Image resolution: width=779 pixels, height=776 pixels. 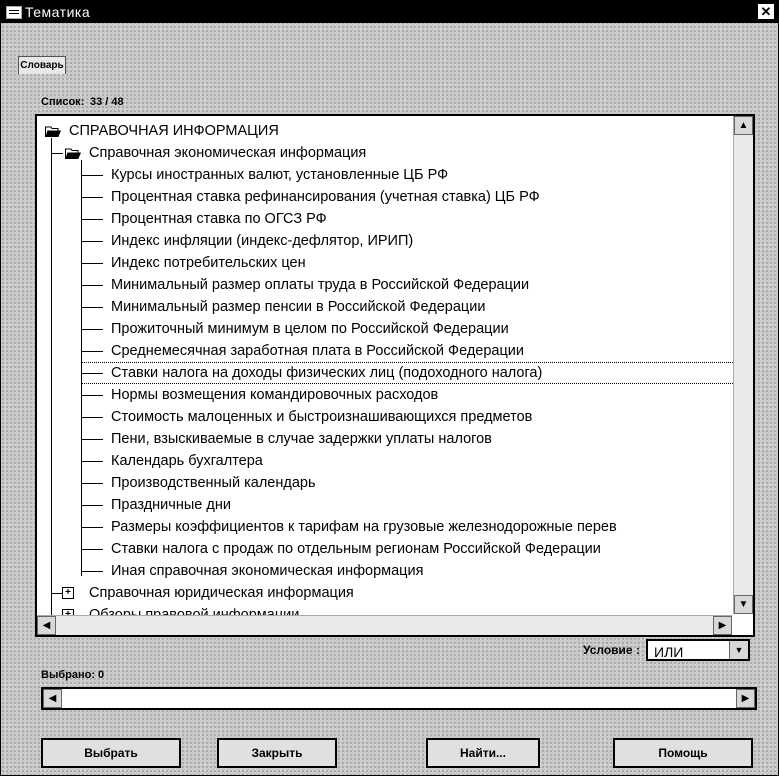 I want to click on tree-item-label: Праздничные дни, so click(x=171, y=505).